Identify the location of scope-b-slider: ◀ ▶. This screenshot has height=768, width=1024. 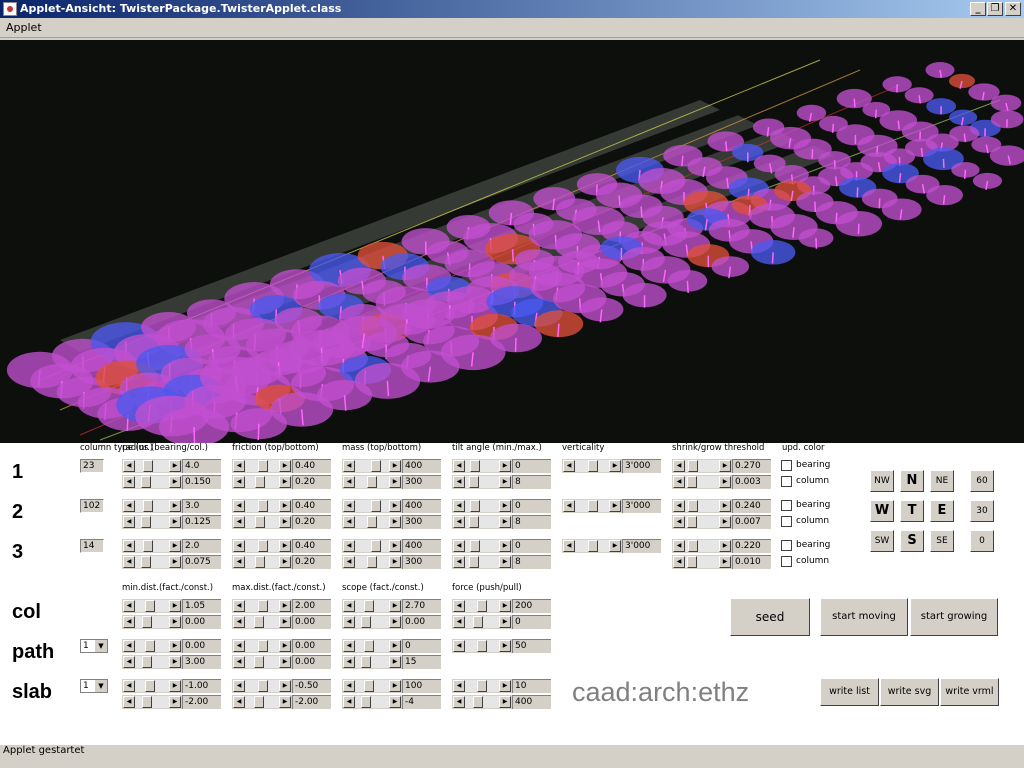
(372, 702).